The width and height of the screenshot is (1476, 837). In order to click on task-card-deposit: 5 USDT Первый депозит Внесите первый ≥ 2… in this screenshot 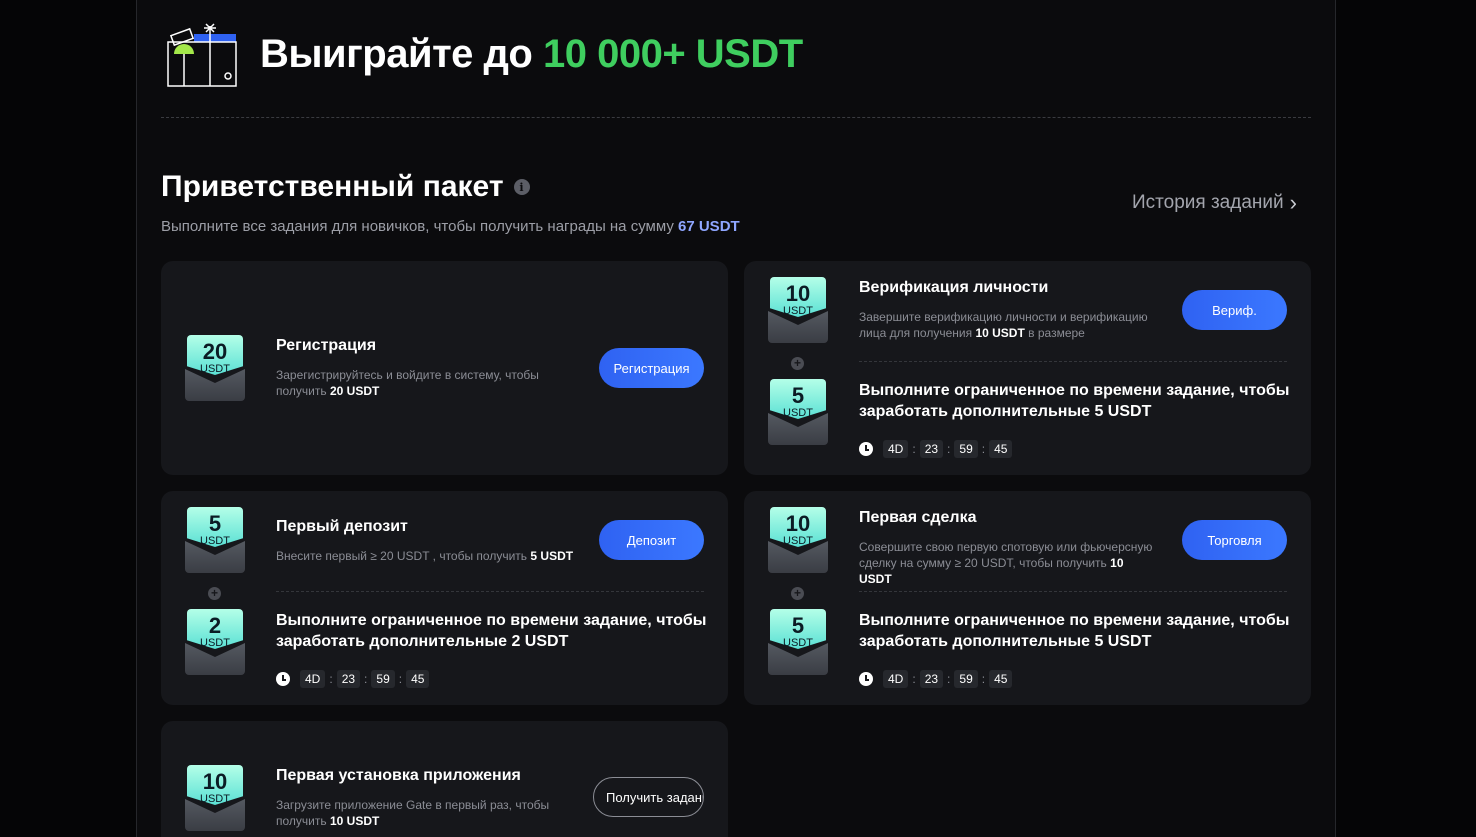, I will do `click(444, 598)`.